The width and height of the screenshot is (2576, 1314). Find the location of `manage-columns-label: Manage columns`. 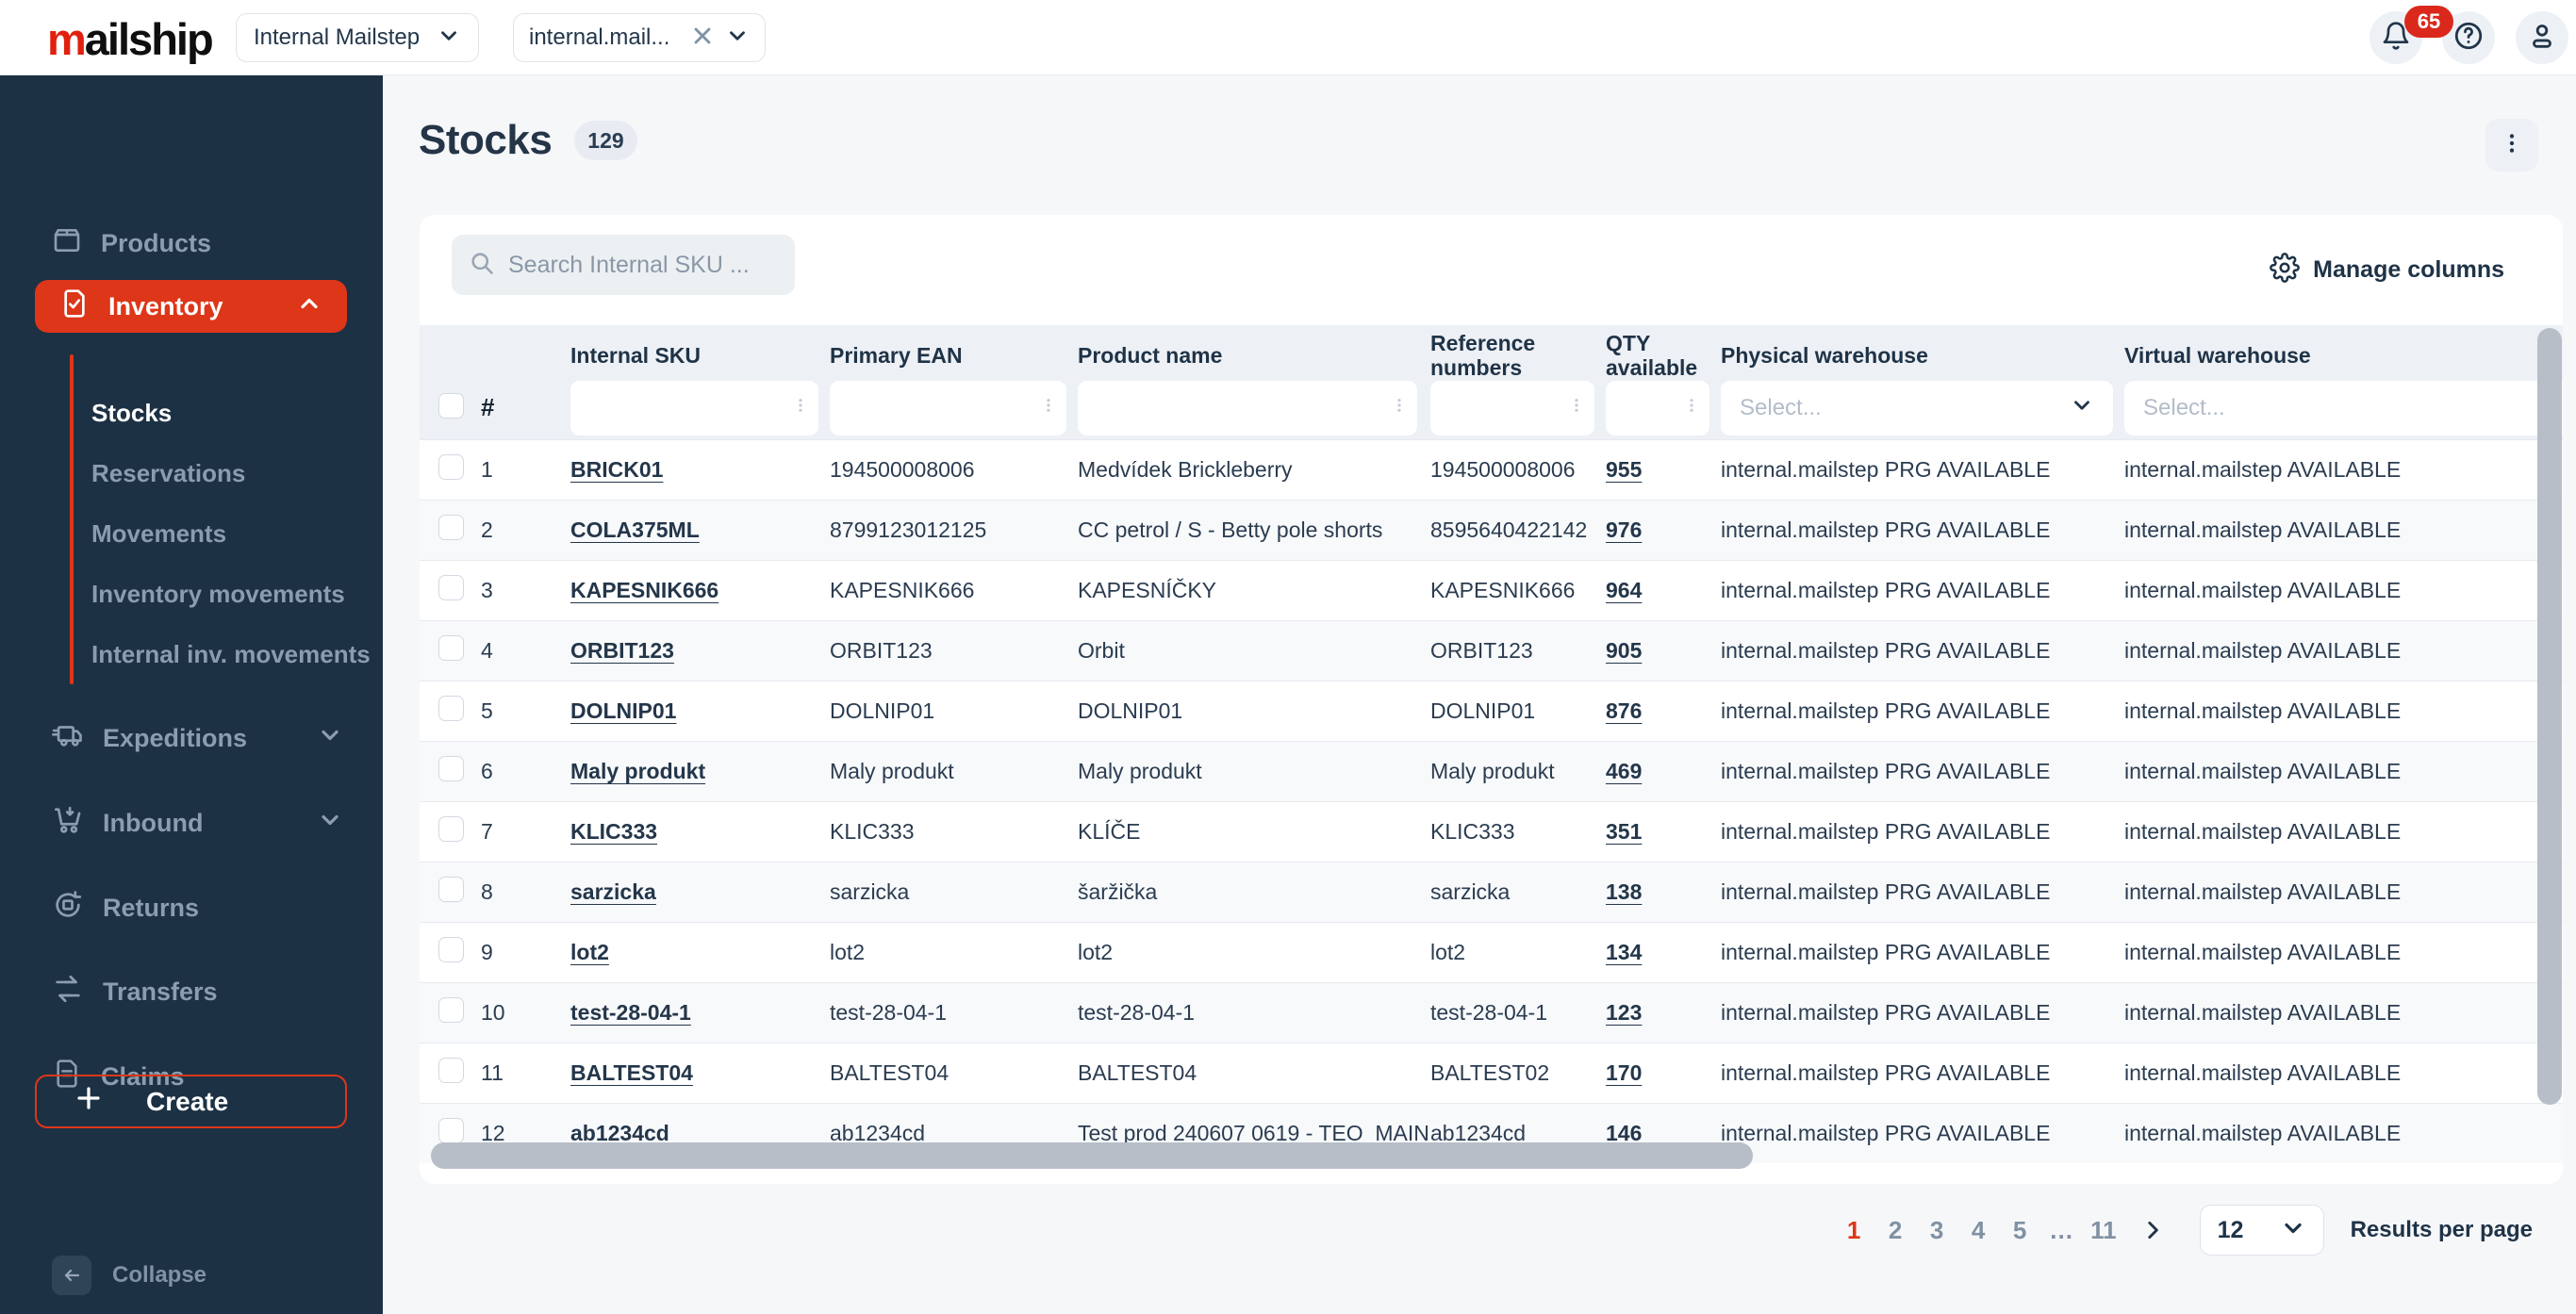

manage-columns-label: Manage columns is located at coordinates (2408, 269).